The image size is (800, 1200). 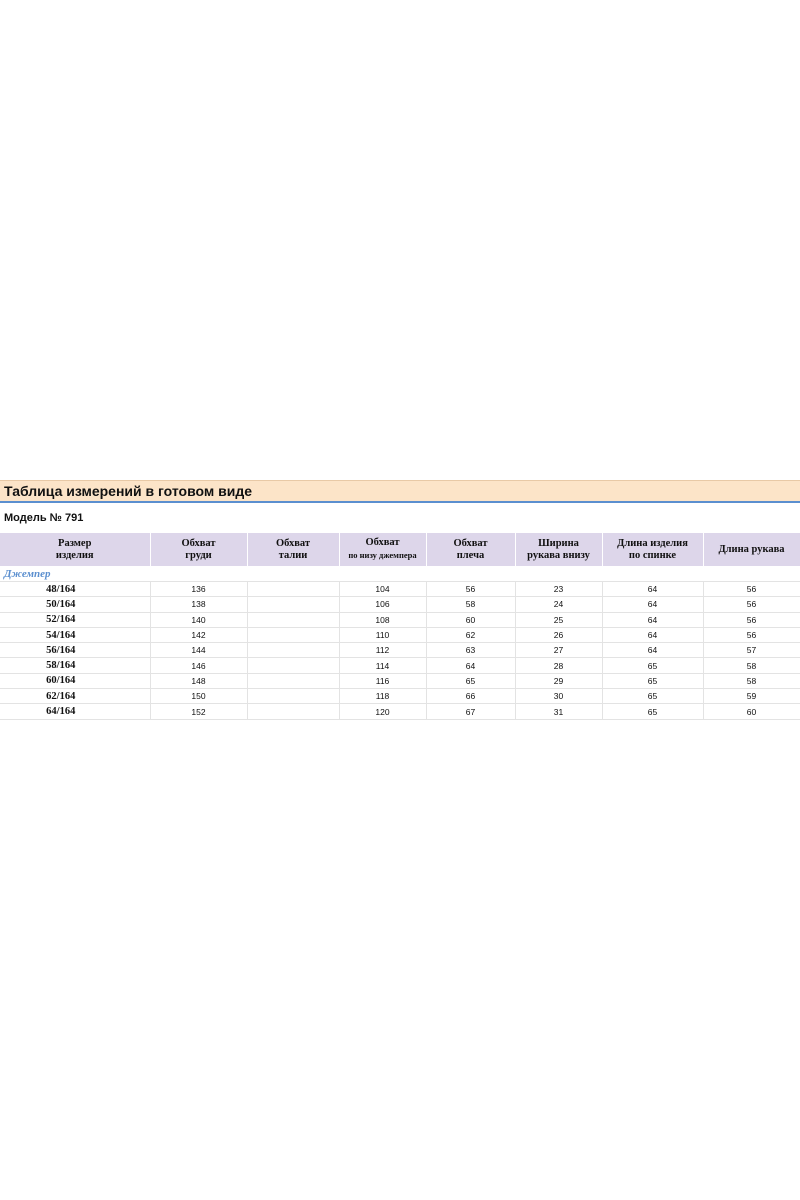 I want to click on measure-cell: 142, so click(x=199, y=635).